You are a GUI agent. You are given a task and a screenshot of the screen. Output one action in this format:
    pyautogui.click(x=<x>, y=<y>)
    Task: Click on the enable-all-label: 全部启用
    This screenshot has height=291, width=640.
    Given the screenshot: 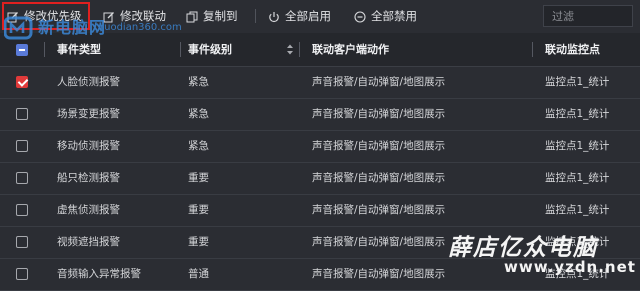 What is the action you would take?
    pyautogui.click(x=308, y=16)
    